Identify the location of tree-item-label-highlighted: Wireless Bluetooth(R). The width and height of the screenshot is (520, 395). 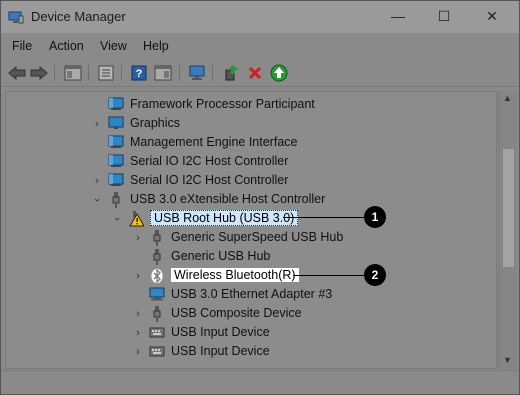
(235, 274).